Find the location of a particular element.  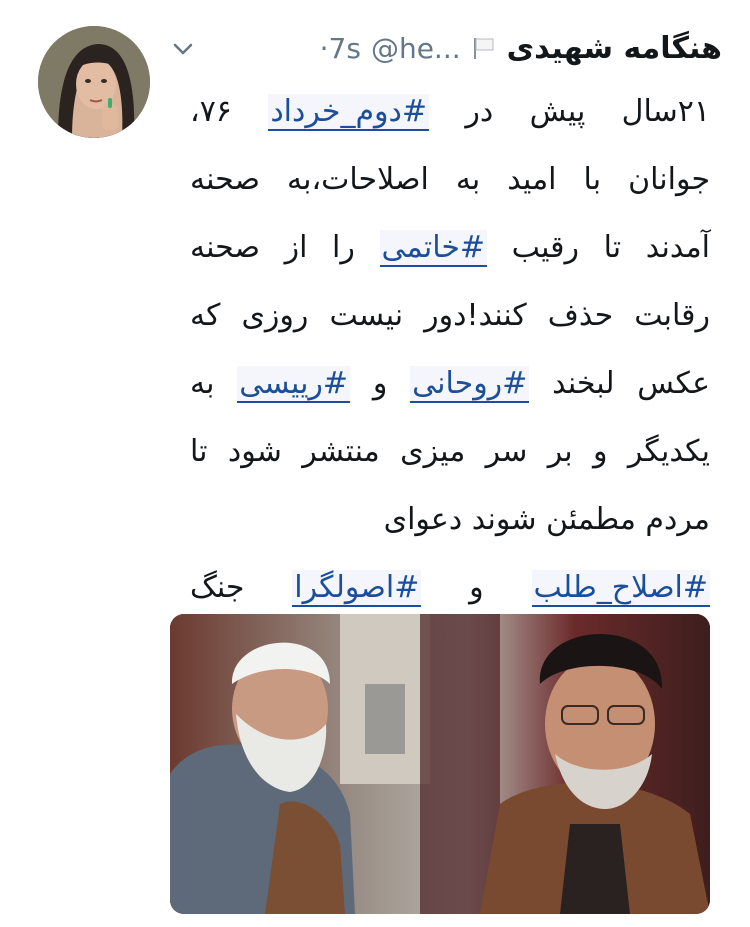

tweet-text-line: جوانان با امید به اصلاحات،به صحنه is located at coordinates (450, 180).